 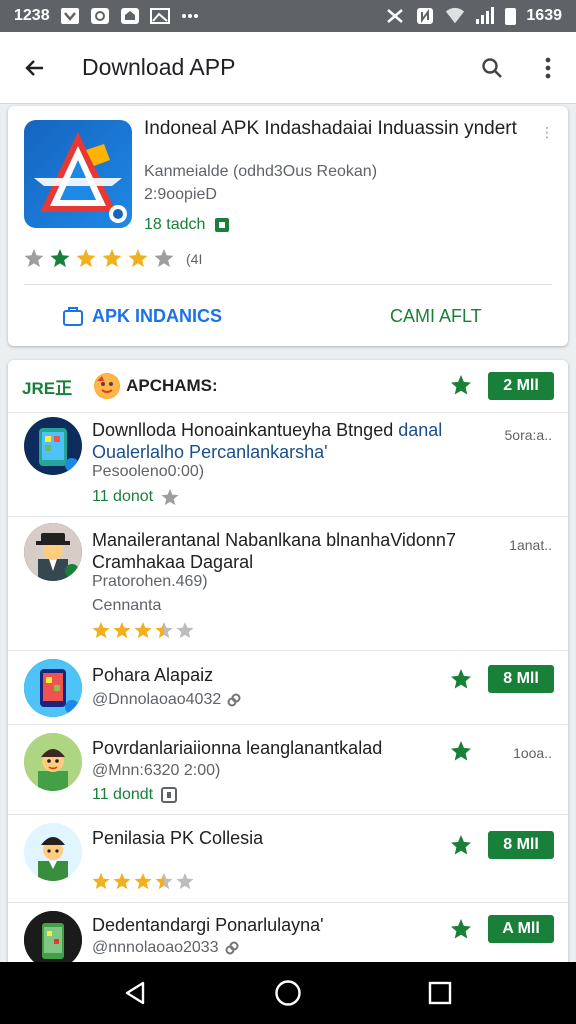 I want to click on download-count: 18 tadch, so click(x=187, y=225).